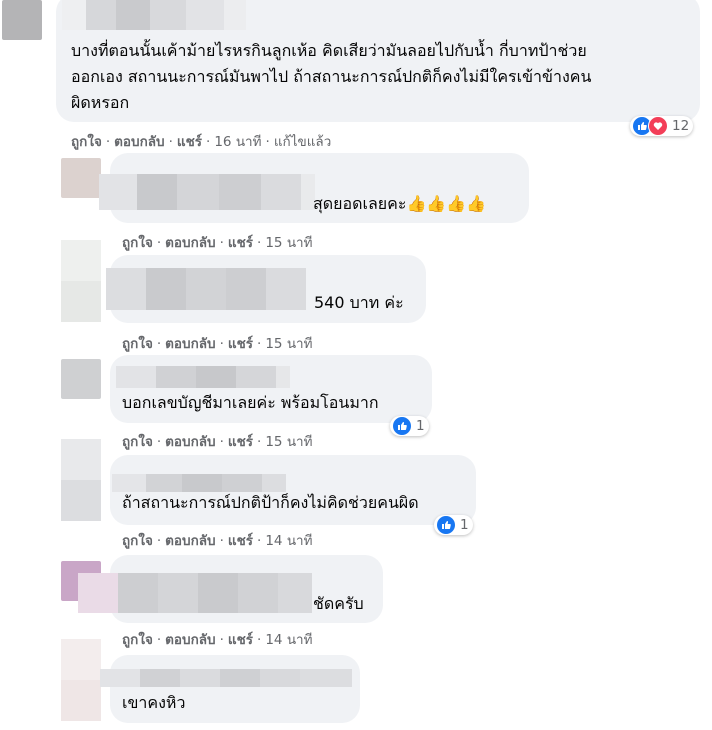 This screenshot has width=712, height=730. I want to click on comment-text-body: เขาคงหิว, so click(154, 702).